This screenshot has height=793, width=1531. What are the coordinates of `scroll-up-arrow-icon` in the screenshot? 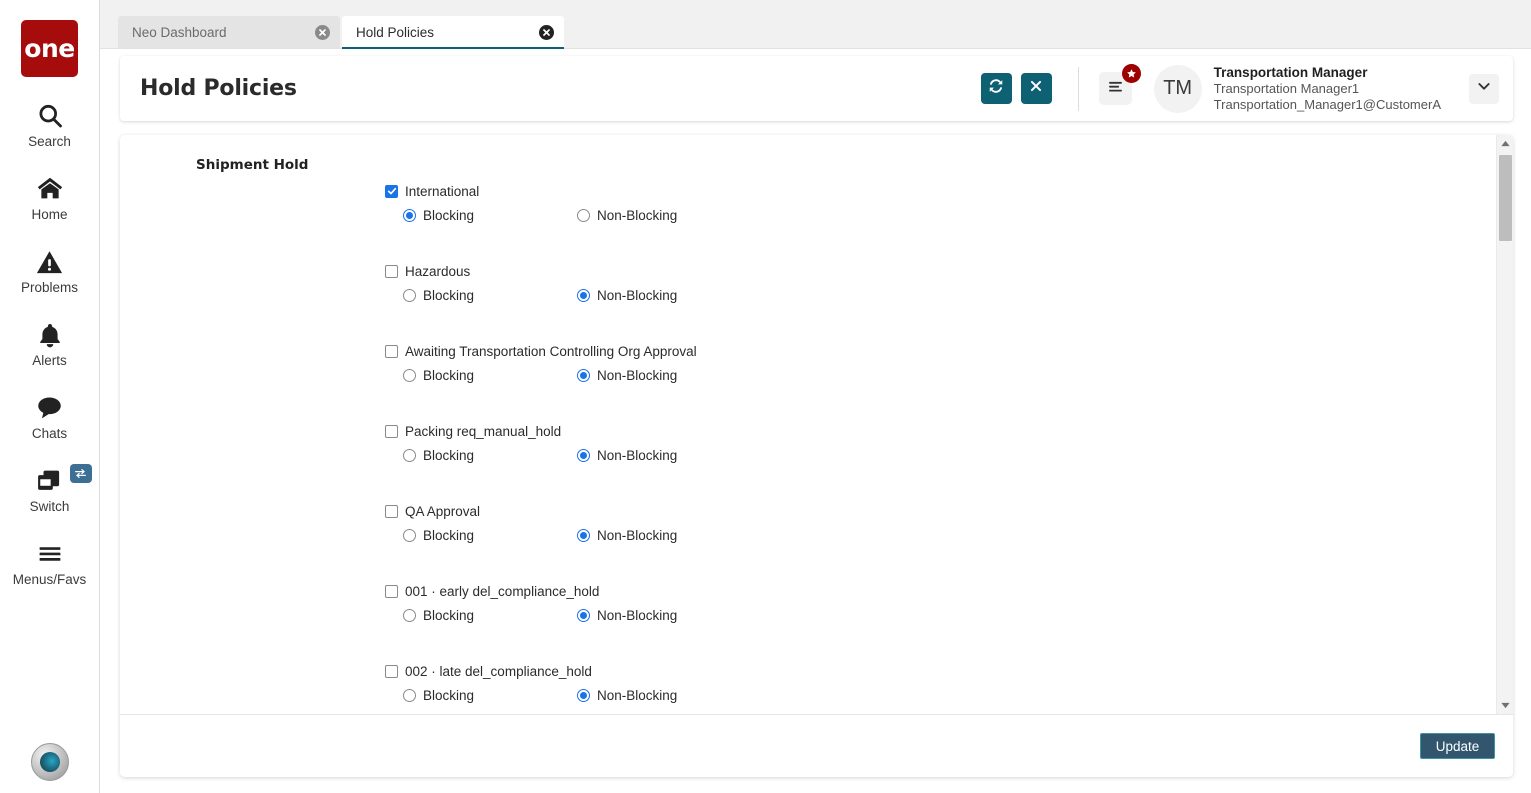 It's located at (1505, 143).